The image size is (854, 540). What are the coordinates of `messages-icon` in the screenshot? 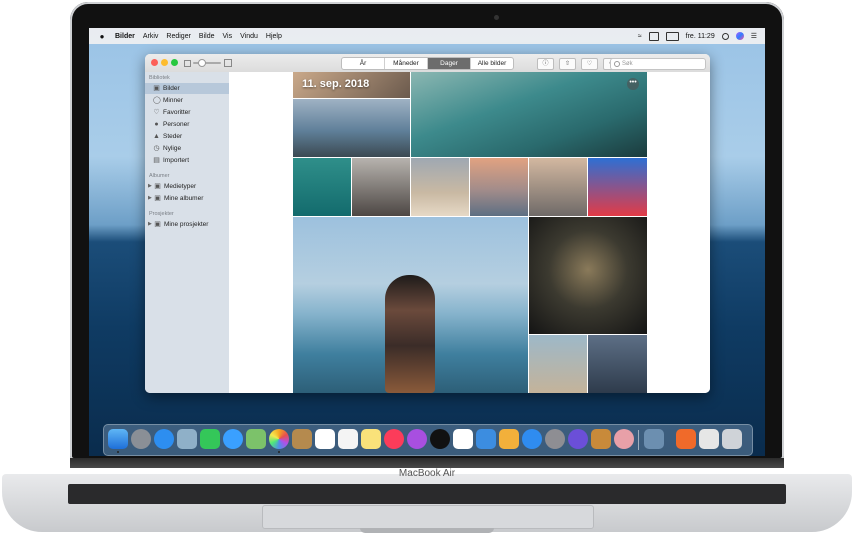 It's located at (233, 439).